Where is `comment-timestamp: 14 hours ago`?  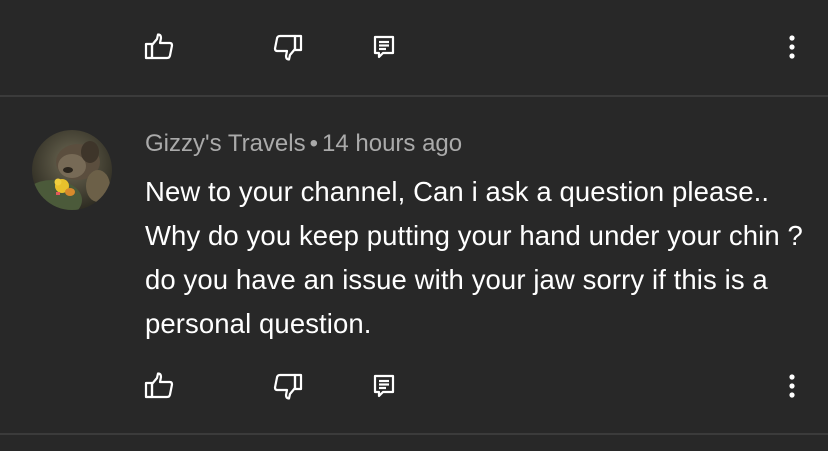
comment-timestamp: 14 hours ago is located at coordinates (392, 143).